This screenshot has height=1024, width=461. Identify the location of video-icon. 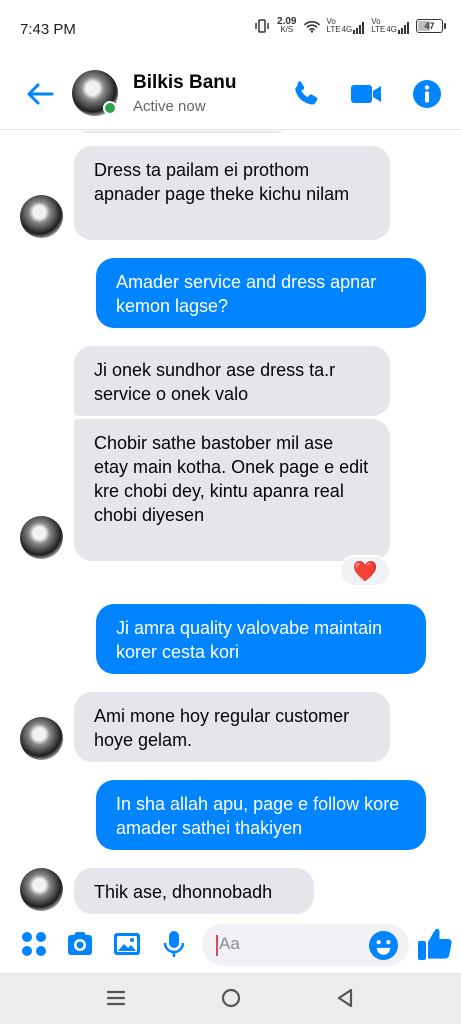
(366, 94).